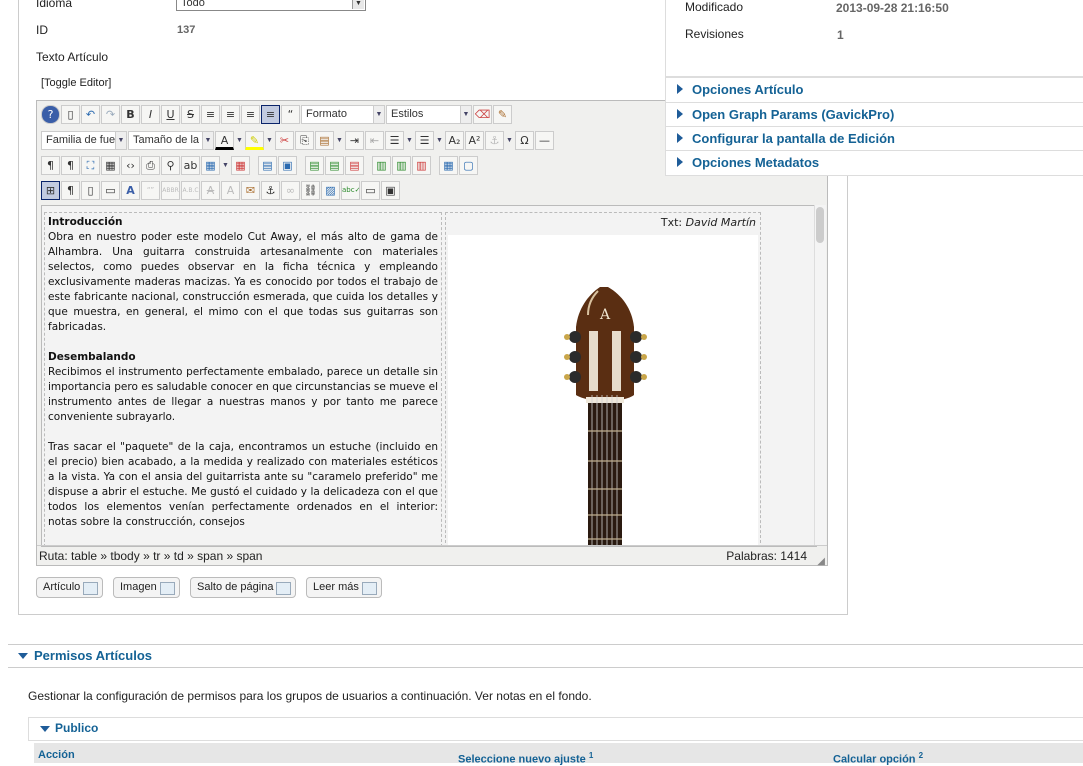 This screenshot has height=766, width=1083. Describe the element at coordinates (330, 190) in the screenshot. I see `image-icon: ▨` at that location.